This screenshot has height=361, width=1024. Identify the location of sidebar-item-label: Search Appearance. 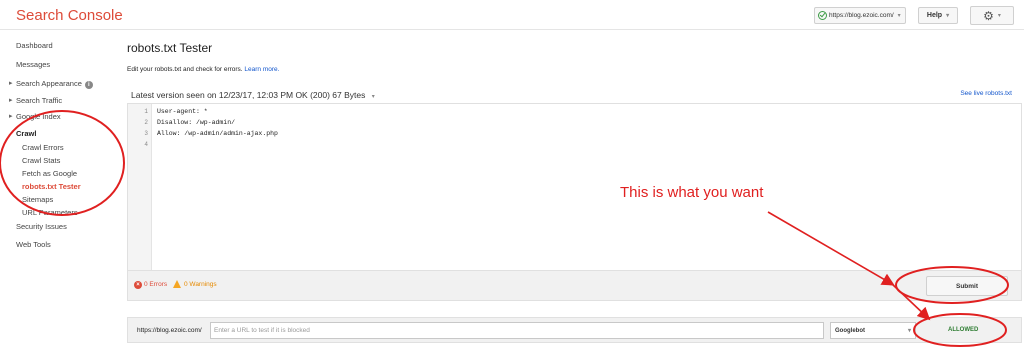
(49, 83).